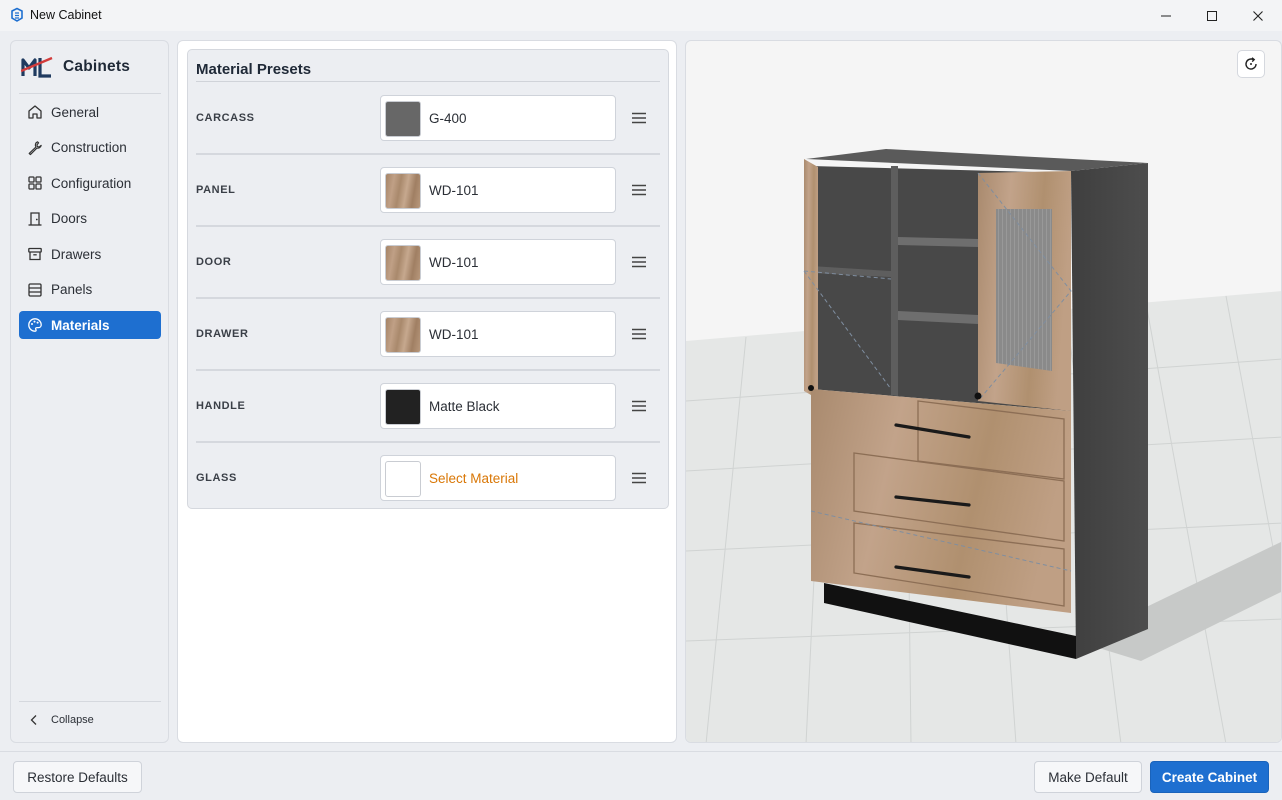  What do you see at coordinates (97, 66) in the screenshot?
I see `brand-name: Cabinets` at bounding box center [97, 66].